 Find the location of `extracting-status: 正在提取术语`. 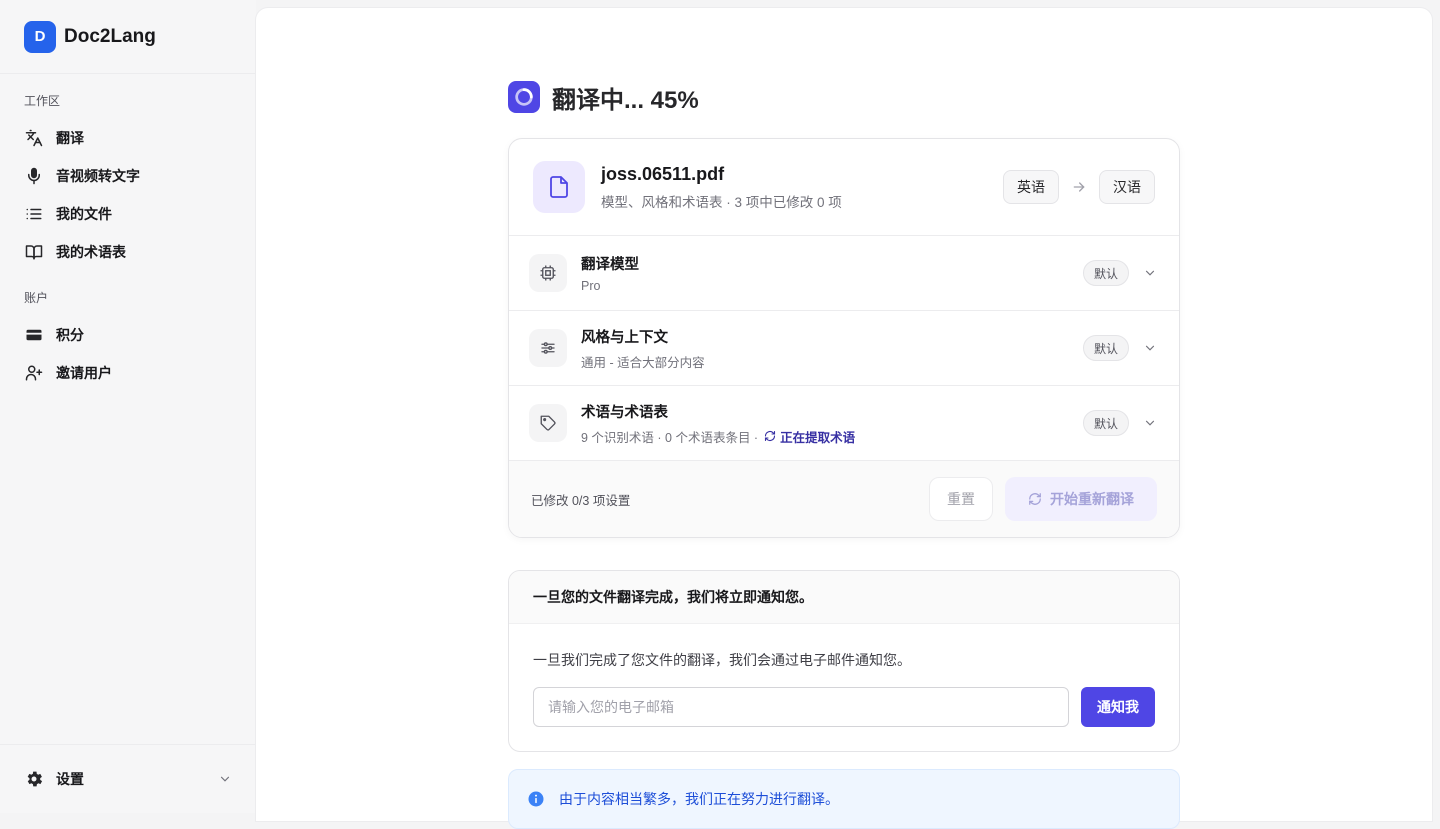

extracting-status: 正在提取术语 is located at coordinates (809, 436).